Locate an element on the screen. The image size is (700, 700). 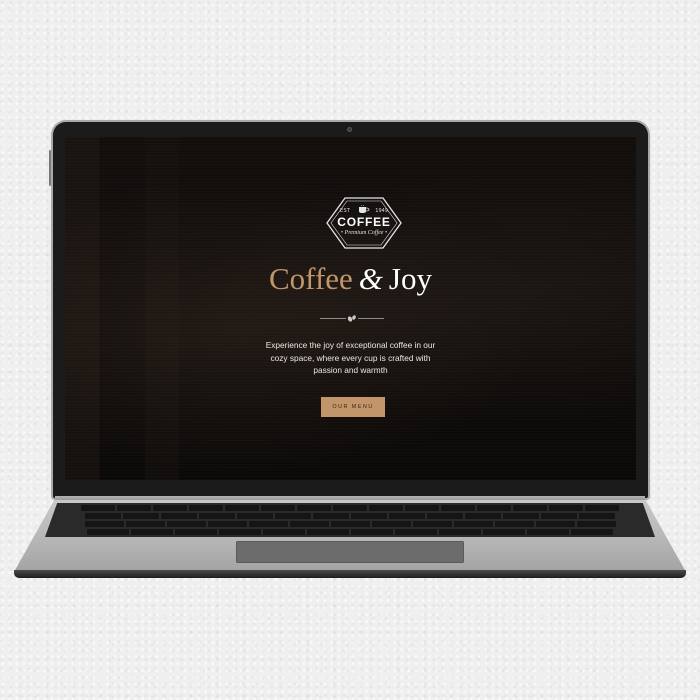
coffee-logo: EST 1949 COFFEE • Premium Coffee • is located at coordinates (364, 223).